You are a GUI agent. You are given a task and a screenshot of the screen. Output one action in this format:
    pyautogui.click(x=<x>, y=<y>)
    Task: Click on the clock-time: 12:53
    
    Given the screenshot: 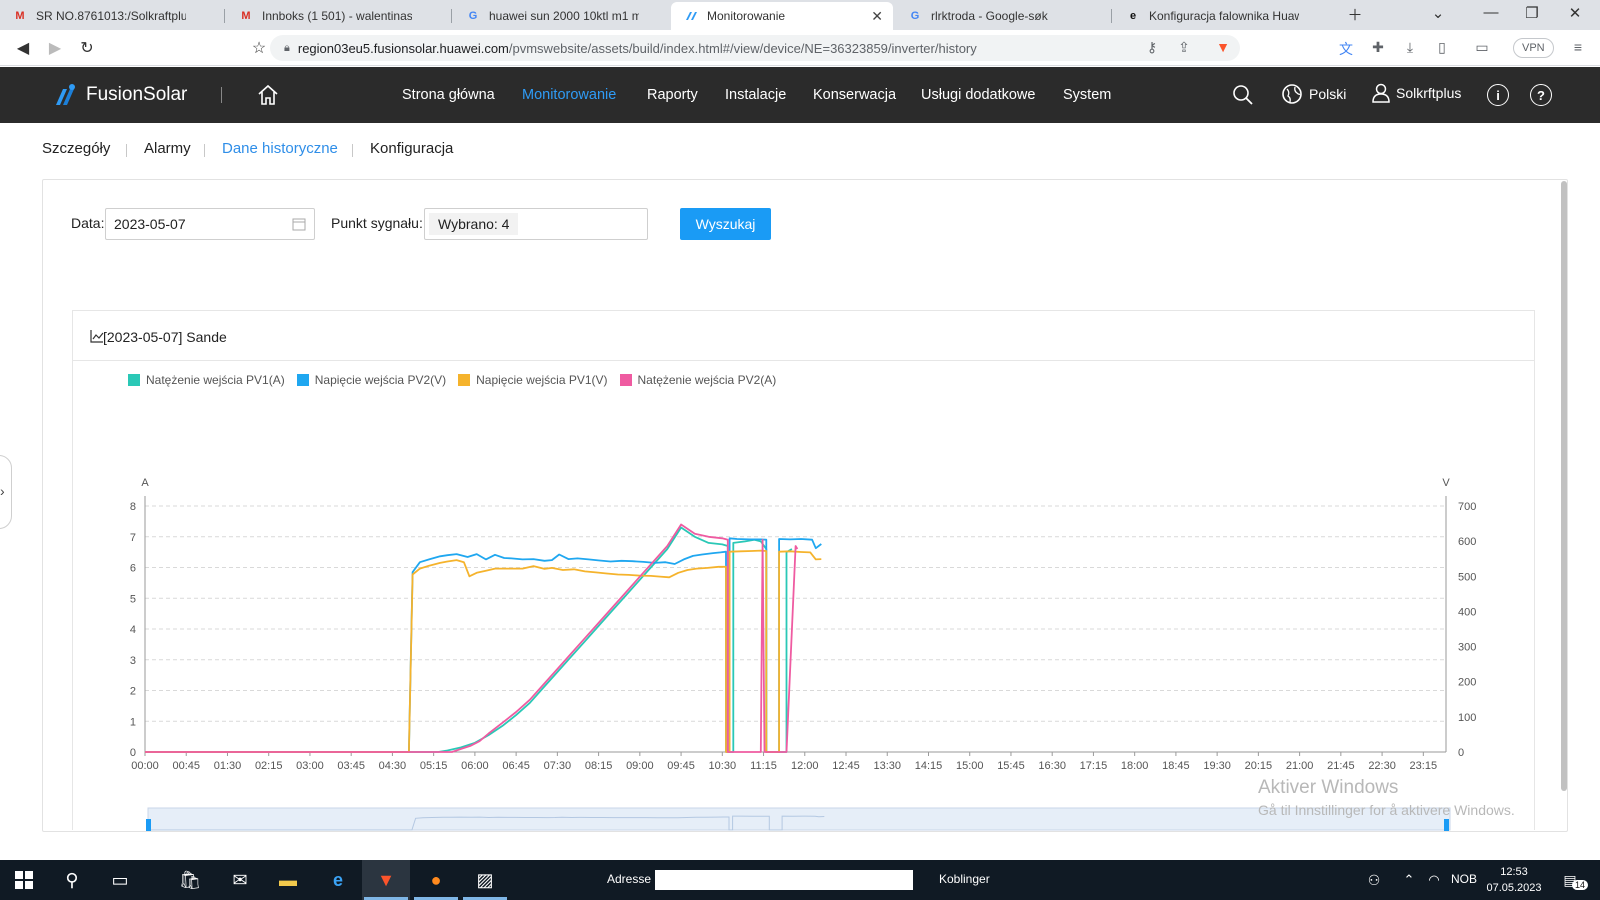 What is the action you would take?
    pyautogui.click(x=1514, y=872)
    